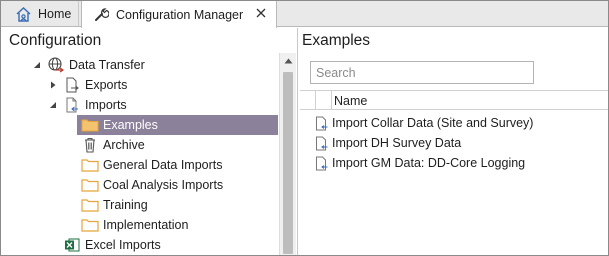 The width and height of the screenshot is (609, 256). Describe the element at coordinates (56, 65) in the screenshot. I see `globe-transfer-icon` at that location.